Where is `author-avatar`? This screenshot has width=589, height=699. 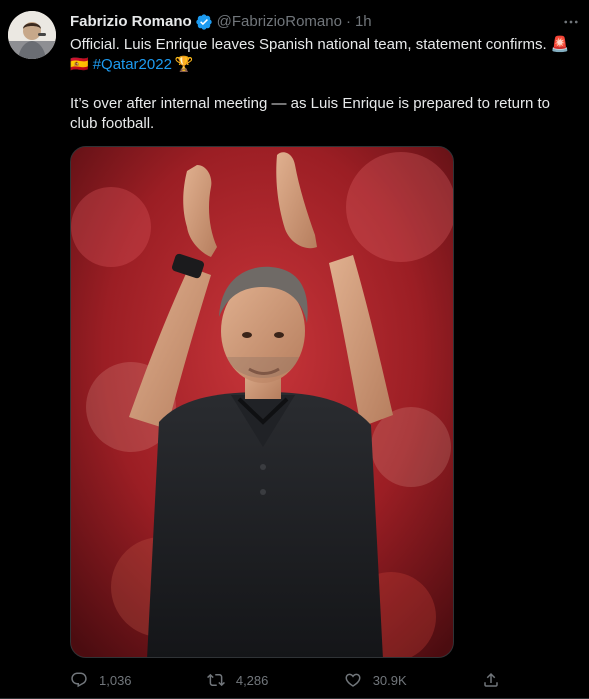
author-avatar is located at coordinates (32, 35).